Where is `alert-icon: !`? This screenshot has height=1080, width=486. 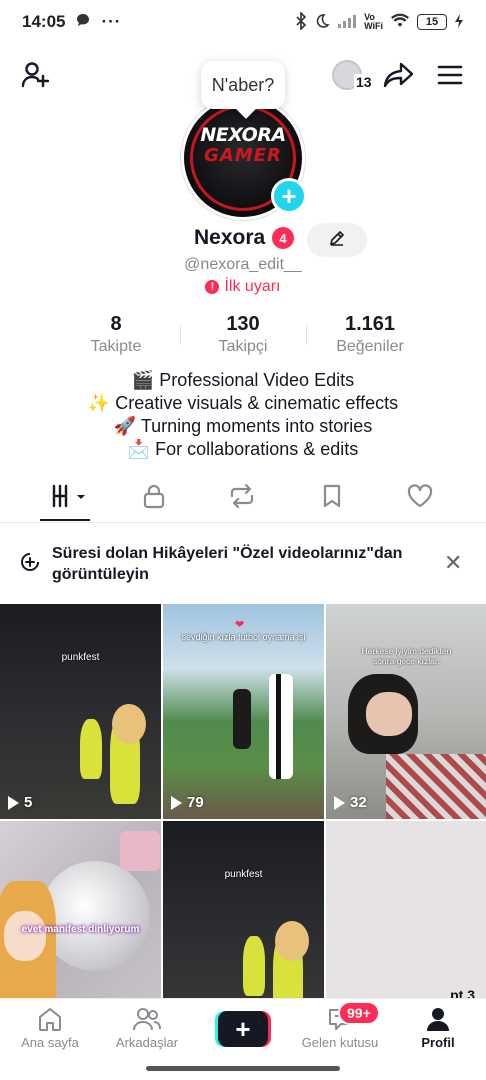 alert-icon: ! is located at coordinates (212, 287).